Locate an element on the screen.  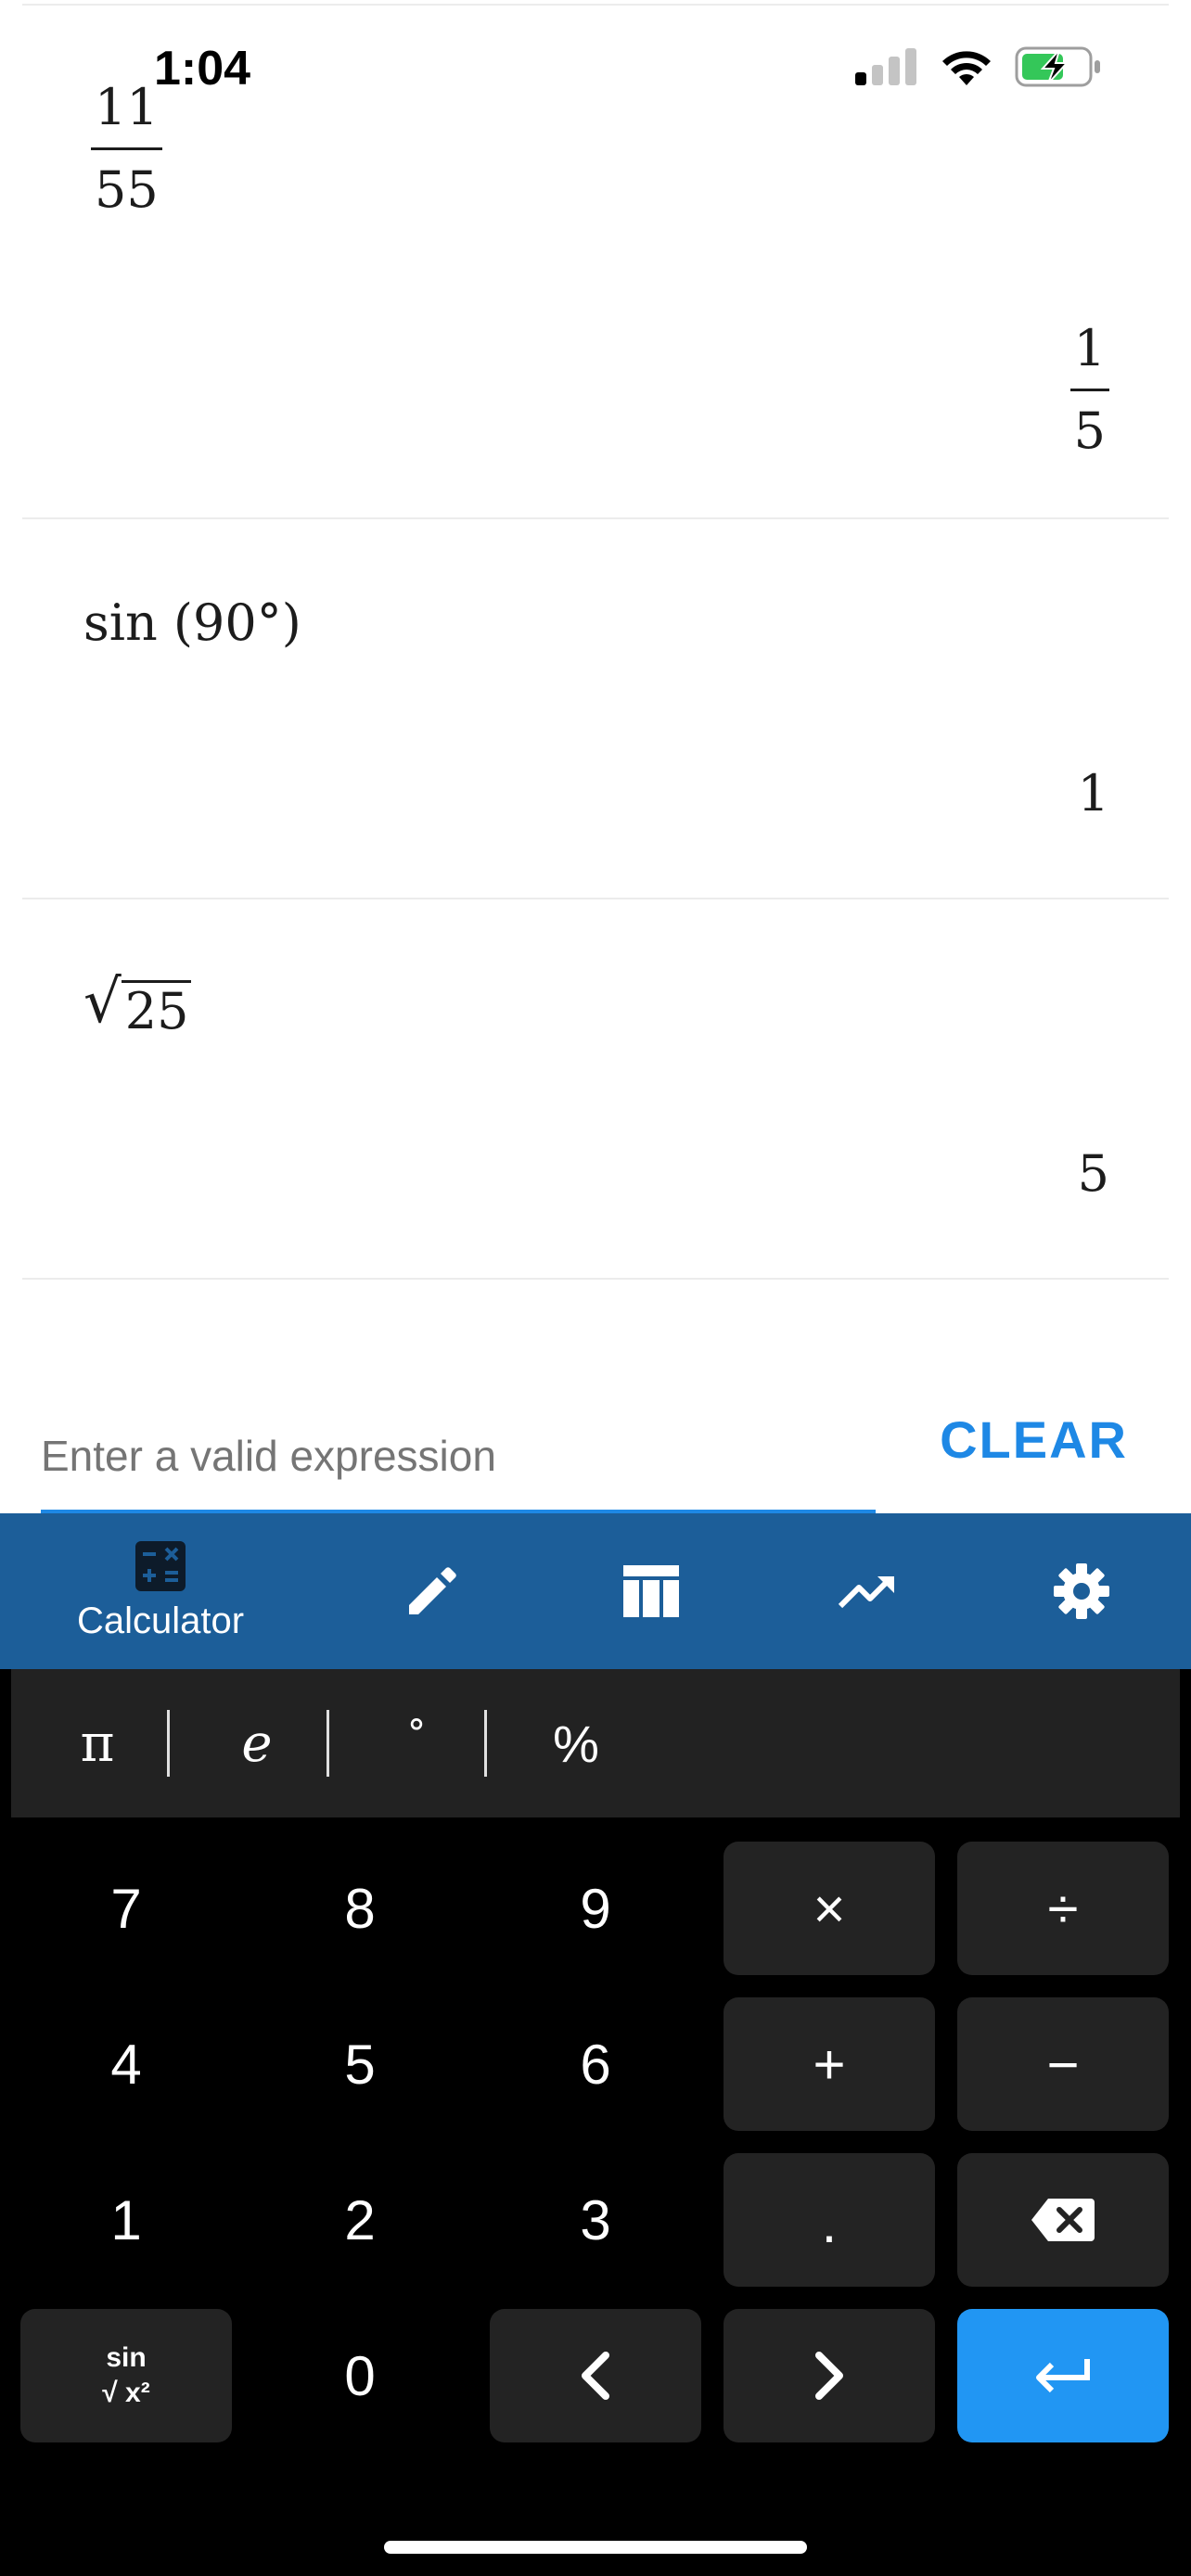
nav-item-edit is located at coordinates (432, 1591).